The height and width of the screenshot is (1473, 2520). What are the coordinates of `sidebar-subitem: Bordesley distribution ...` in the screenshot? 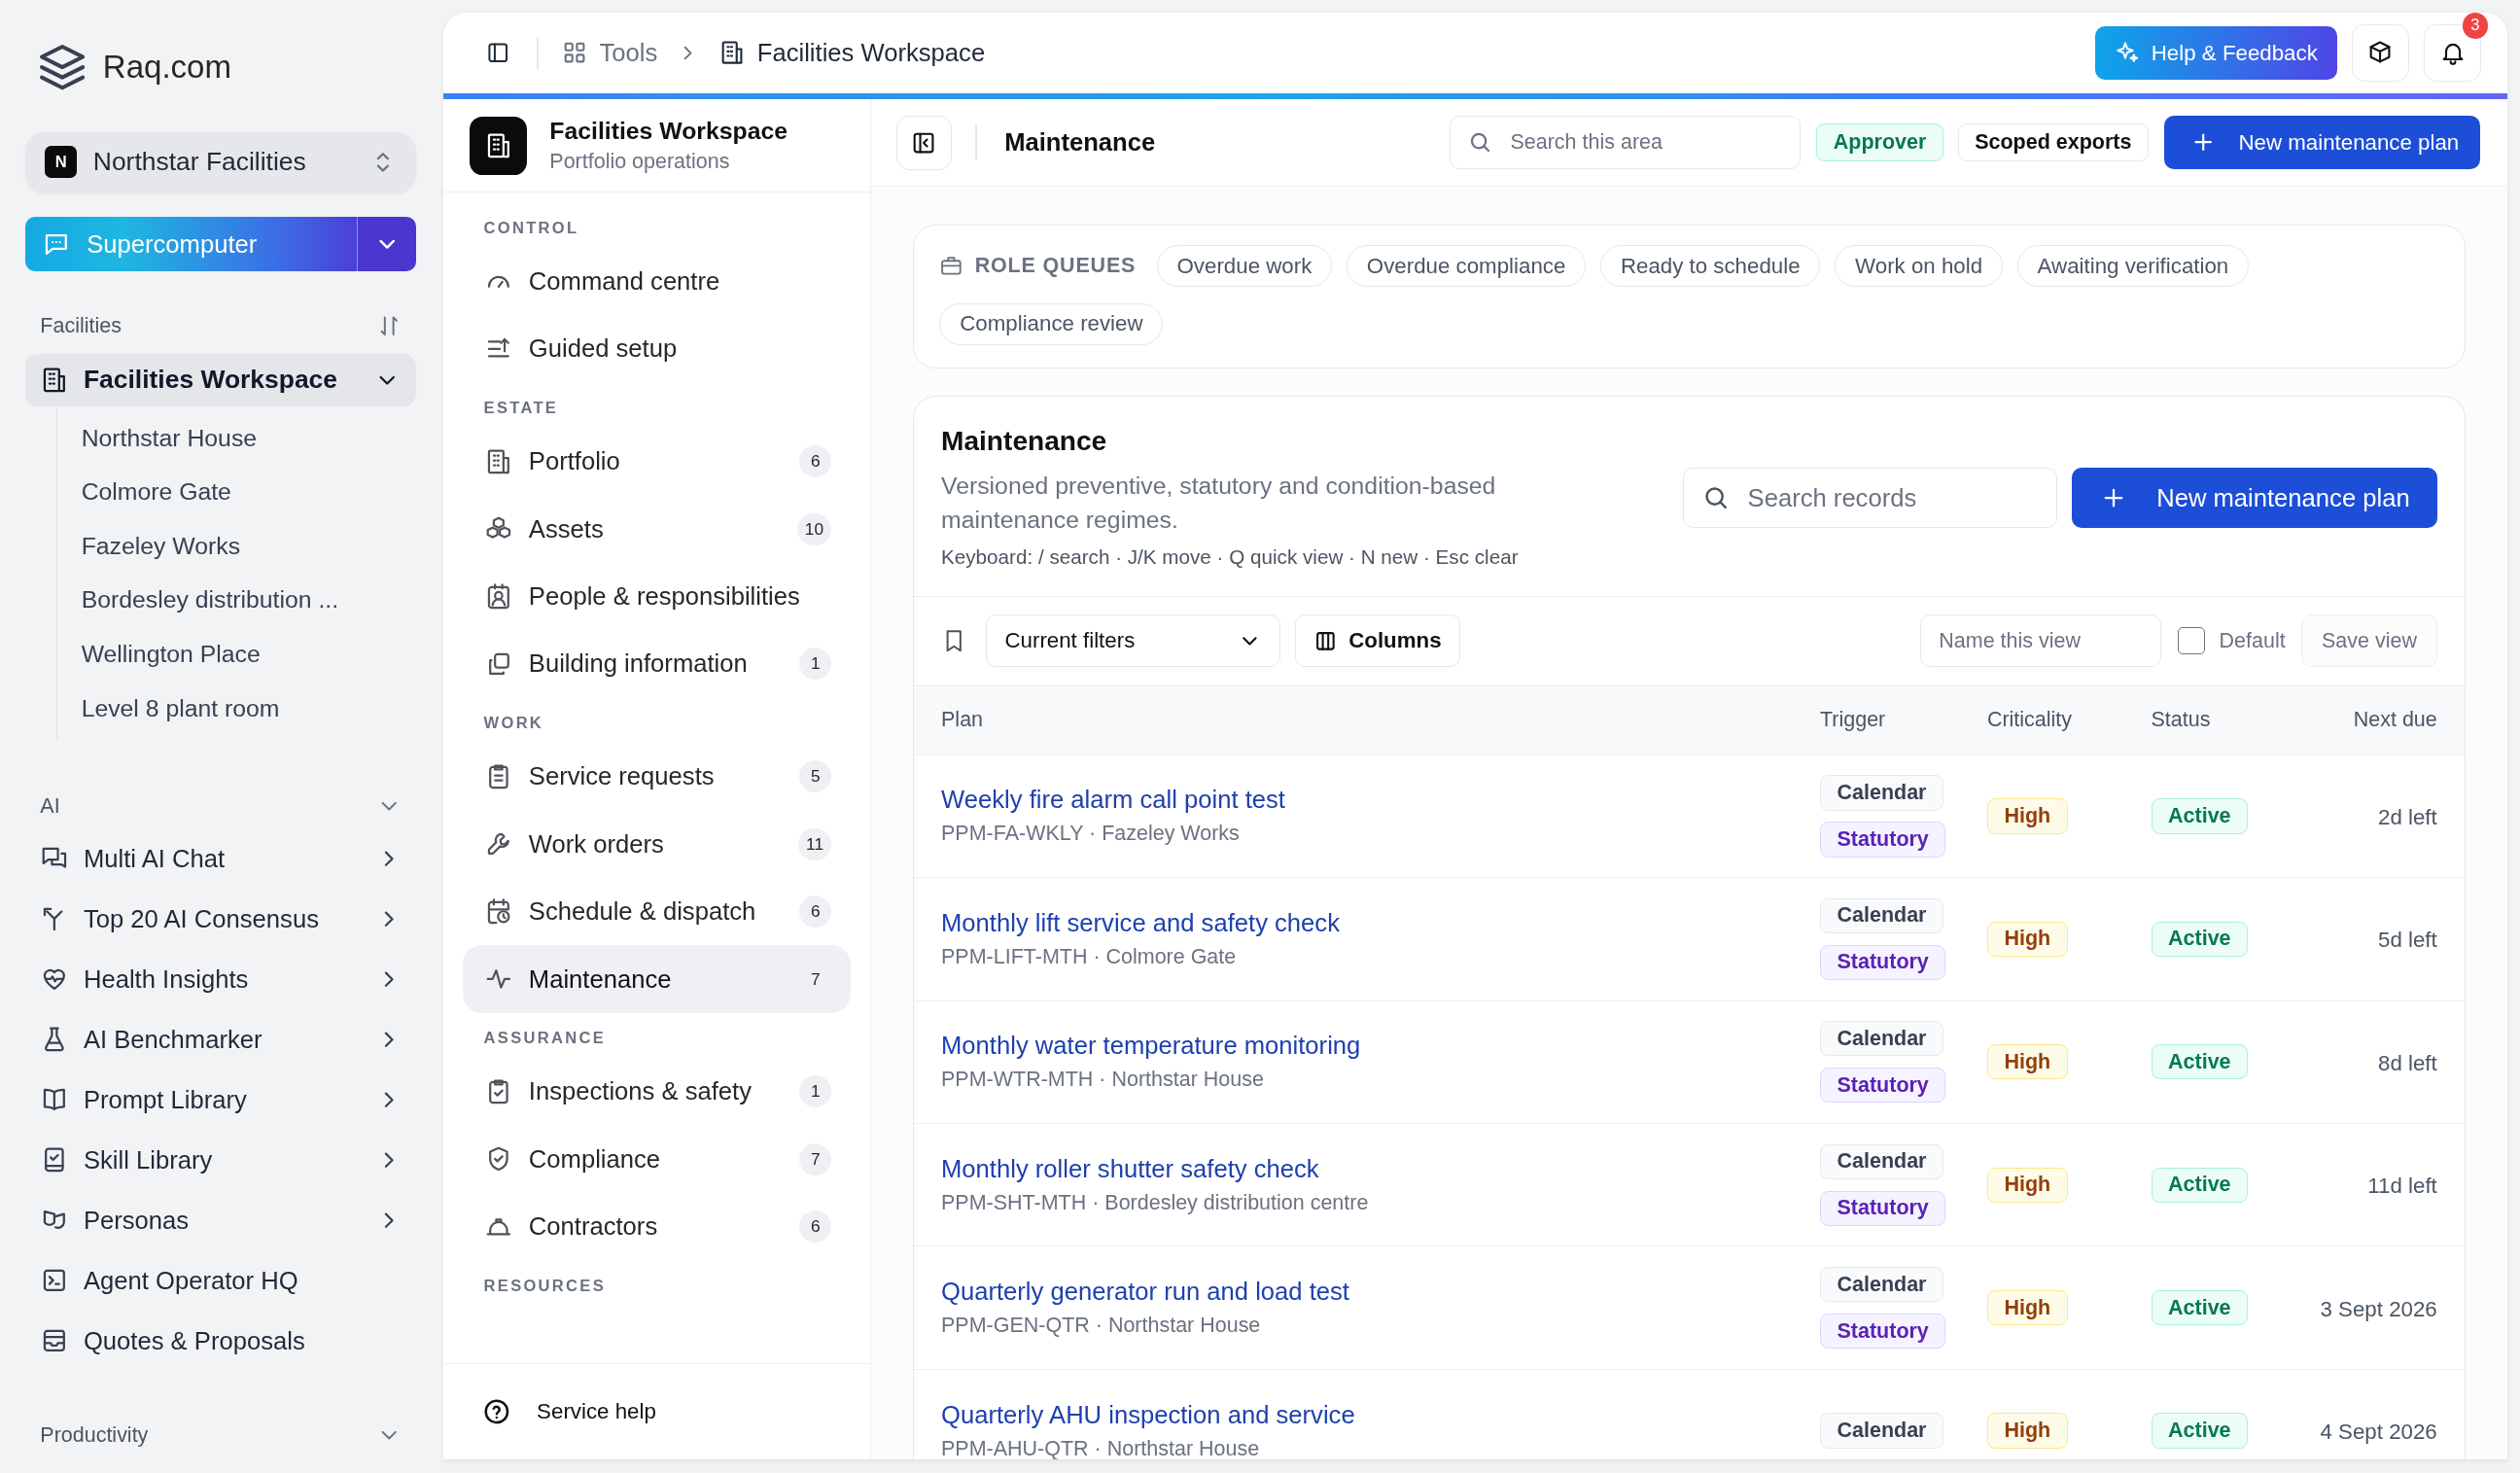 It's located at (210, 600).